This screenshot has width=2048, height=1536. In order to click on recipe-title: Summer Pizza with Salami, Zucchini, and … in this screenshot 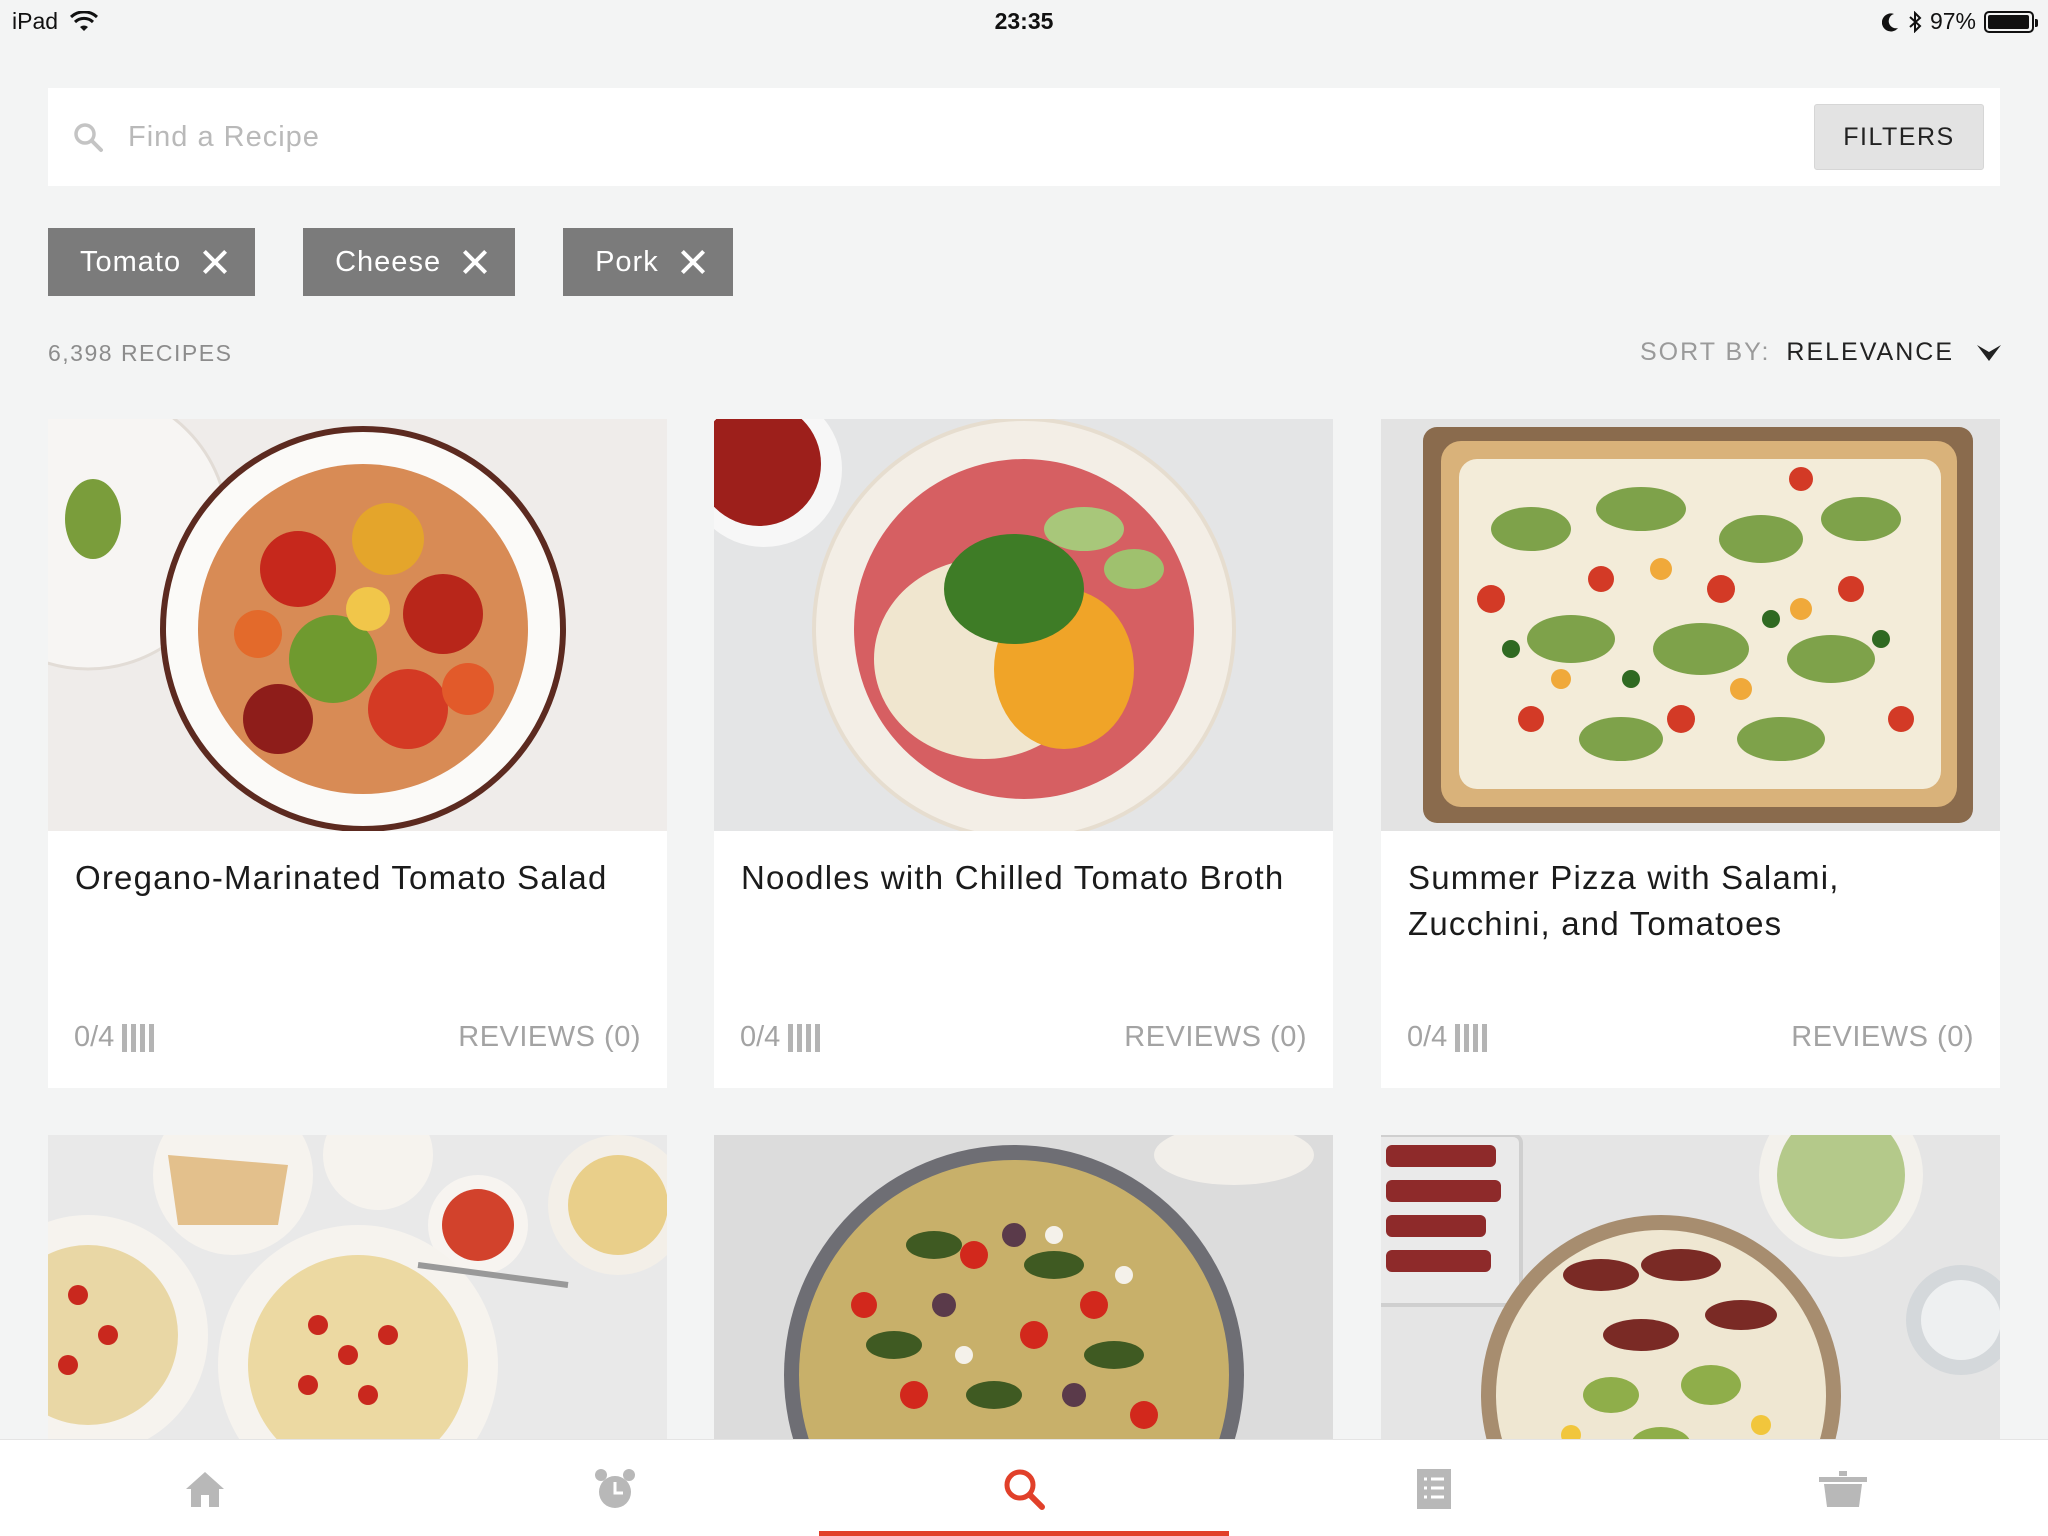, I will do `click(1695, 901)`.